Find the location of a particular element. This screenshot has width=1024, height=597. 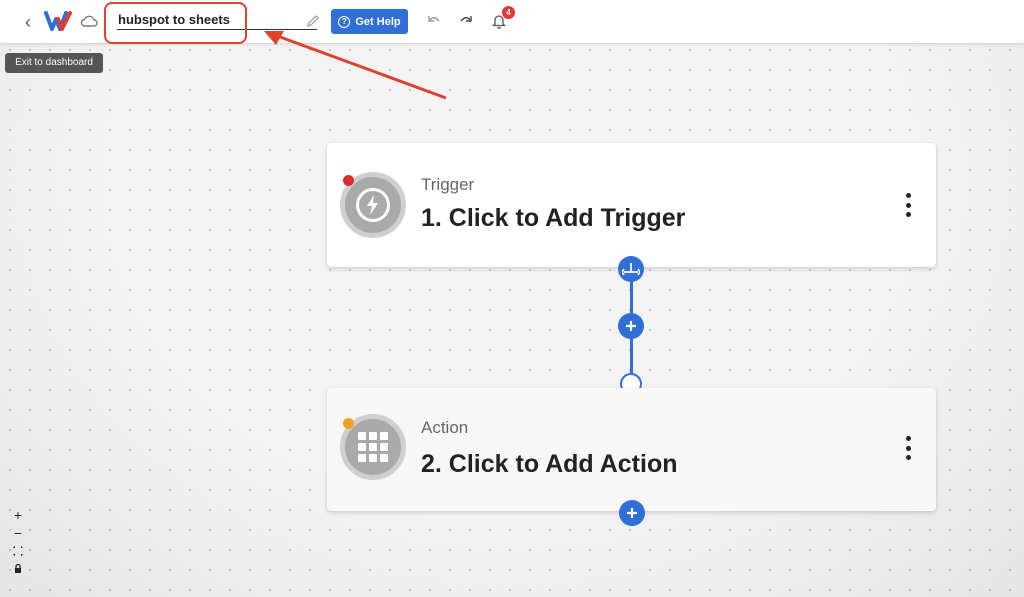

annotation-arrow is located at coordinates (355, 65).